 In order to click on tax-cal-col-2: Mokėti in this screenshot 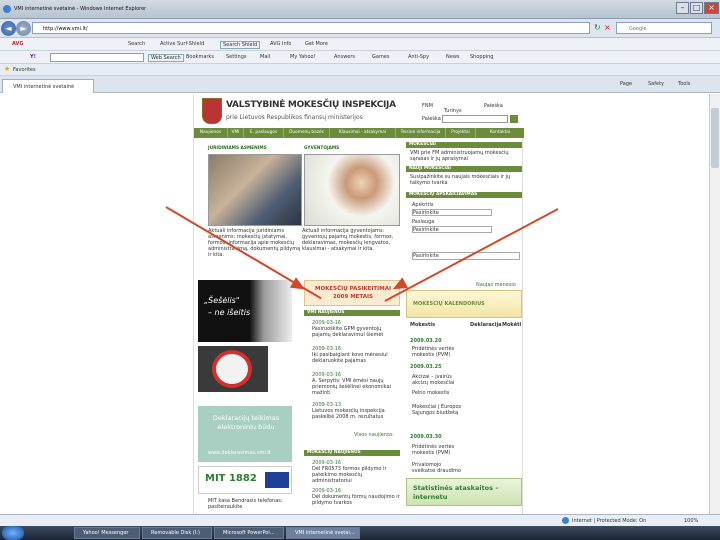, I will do `click(512, 325)`.